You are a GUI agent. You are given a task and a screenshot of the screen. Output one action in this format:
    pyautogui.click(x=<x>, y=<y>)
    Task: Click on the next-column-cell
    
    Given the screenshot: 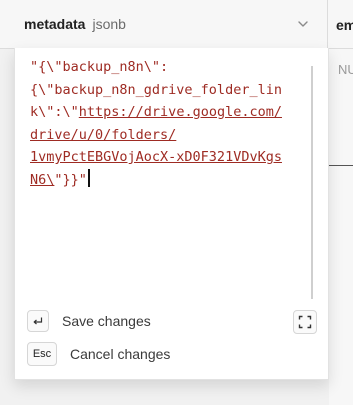 What is the action you would take?
    pyautogui.click(x=341, y=227)
    